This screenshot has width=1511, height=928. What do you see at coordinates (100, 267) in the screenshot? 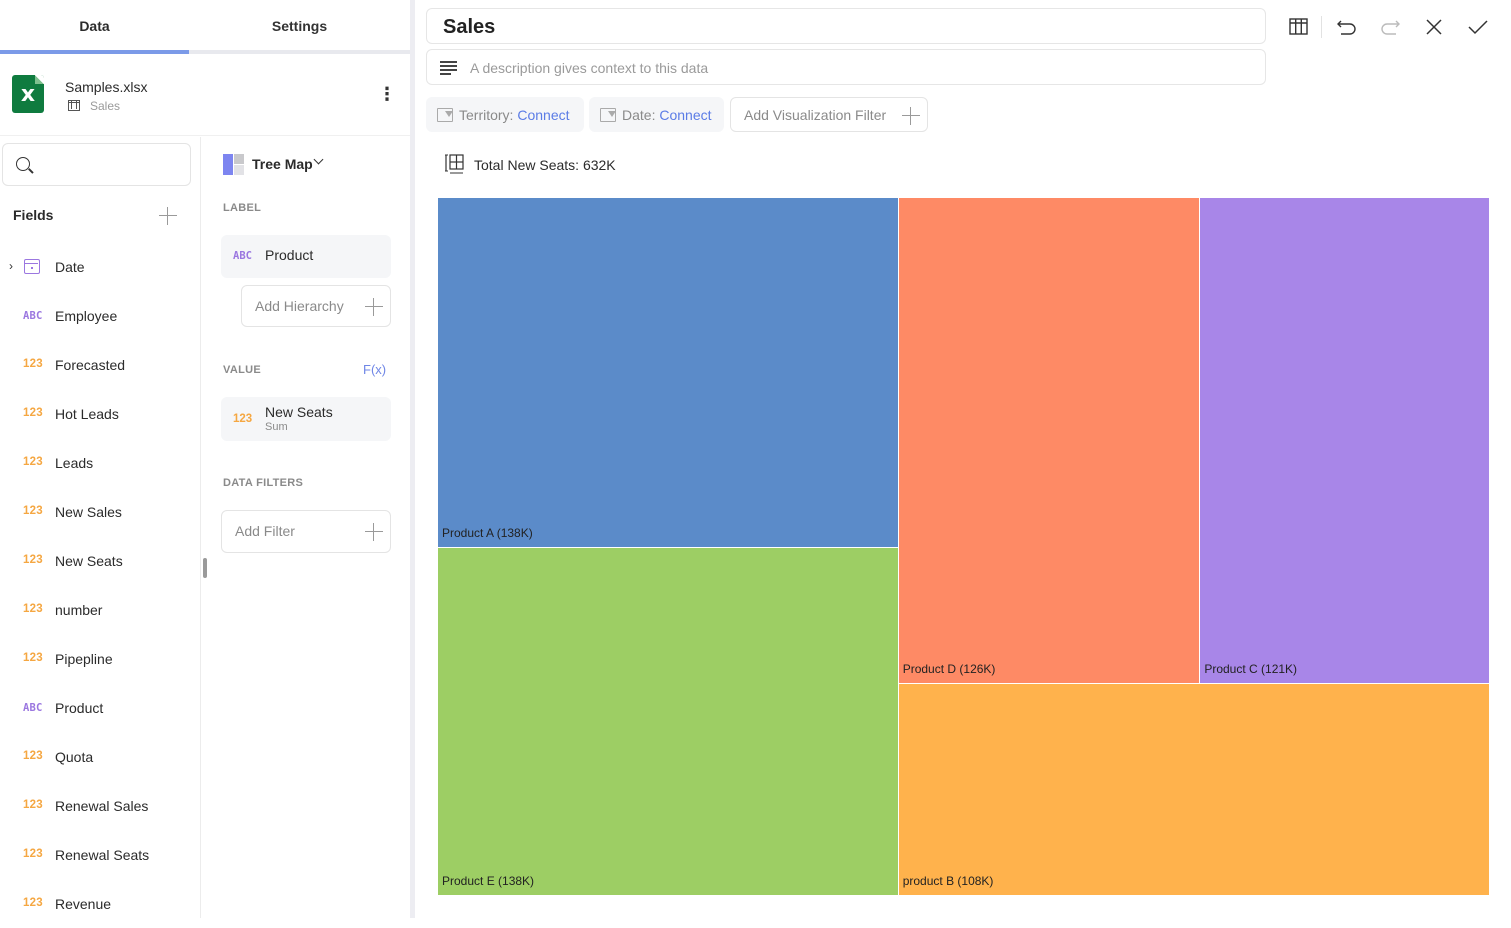
I see `field-item-date: › Date` at bounding box center [100, 267].